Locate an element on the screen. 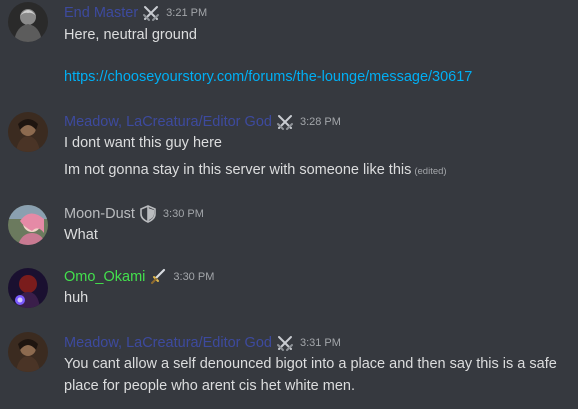 This screenshot has width=578, height=409. dagger-icon is located at coordinates (158, 277).